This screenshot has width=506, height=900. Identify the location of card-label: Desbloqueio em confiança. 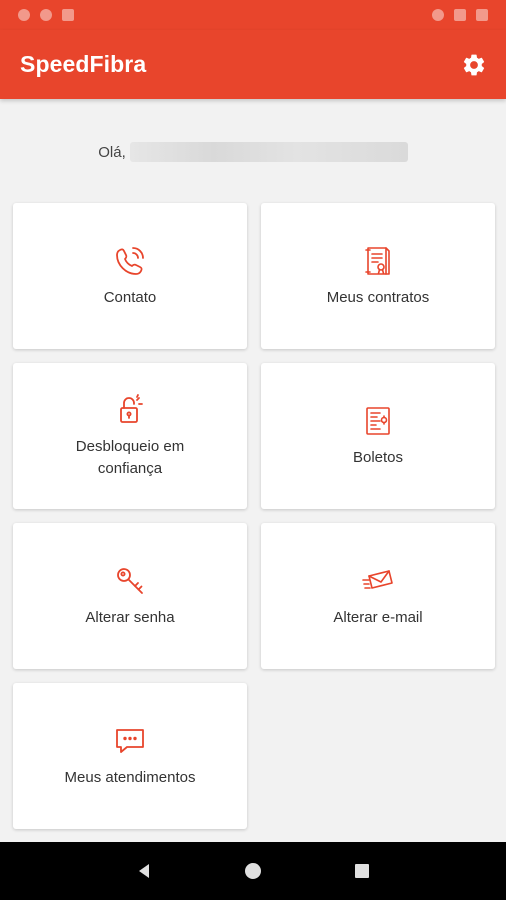
(130, 457).